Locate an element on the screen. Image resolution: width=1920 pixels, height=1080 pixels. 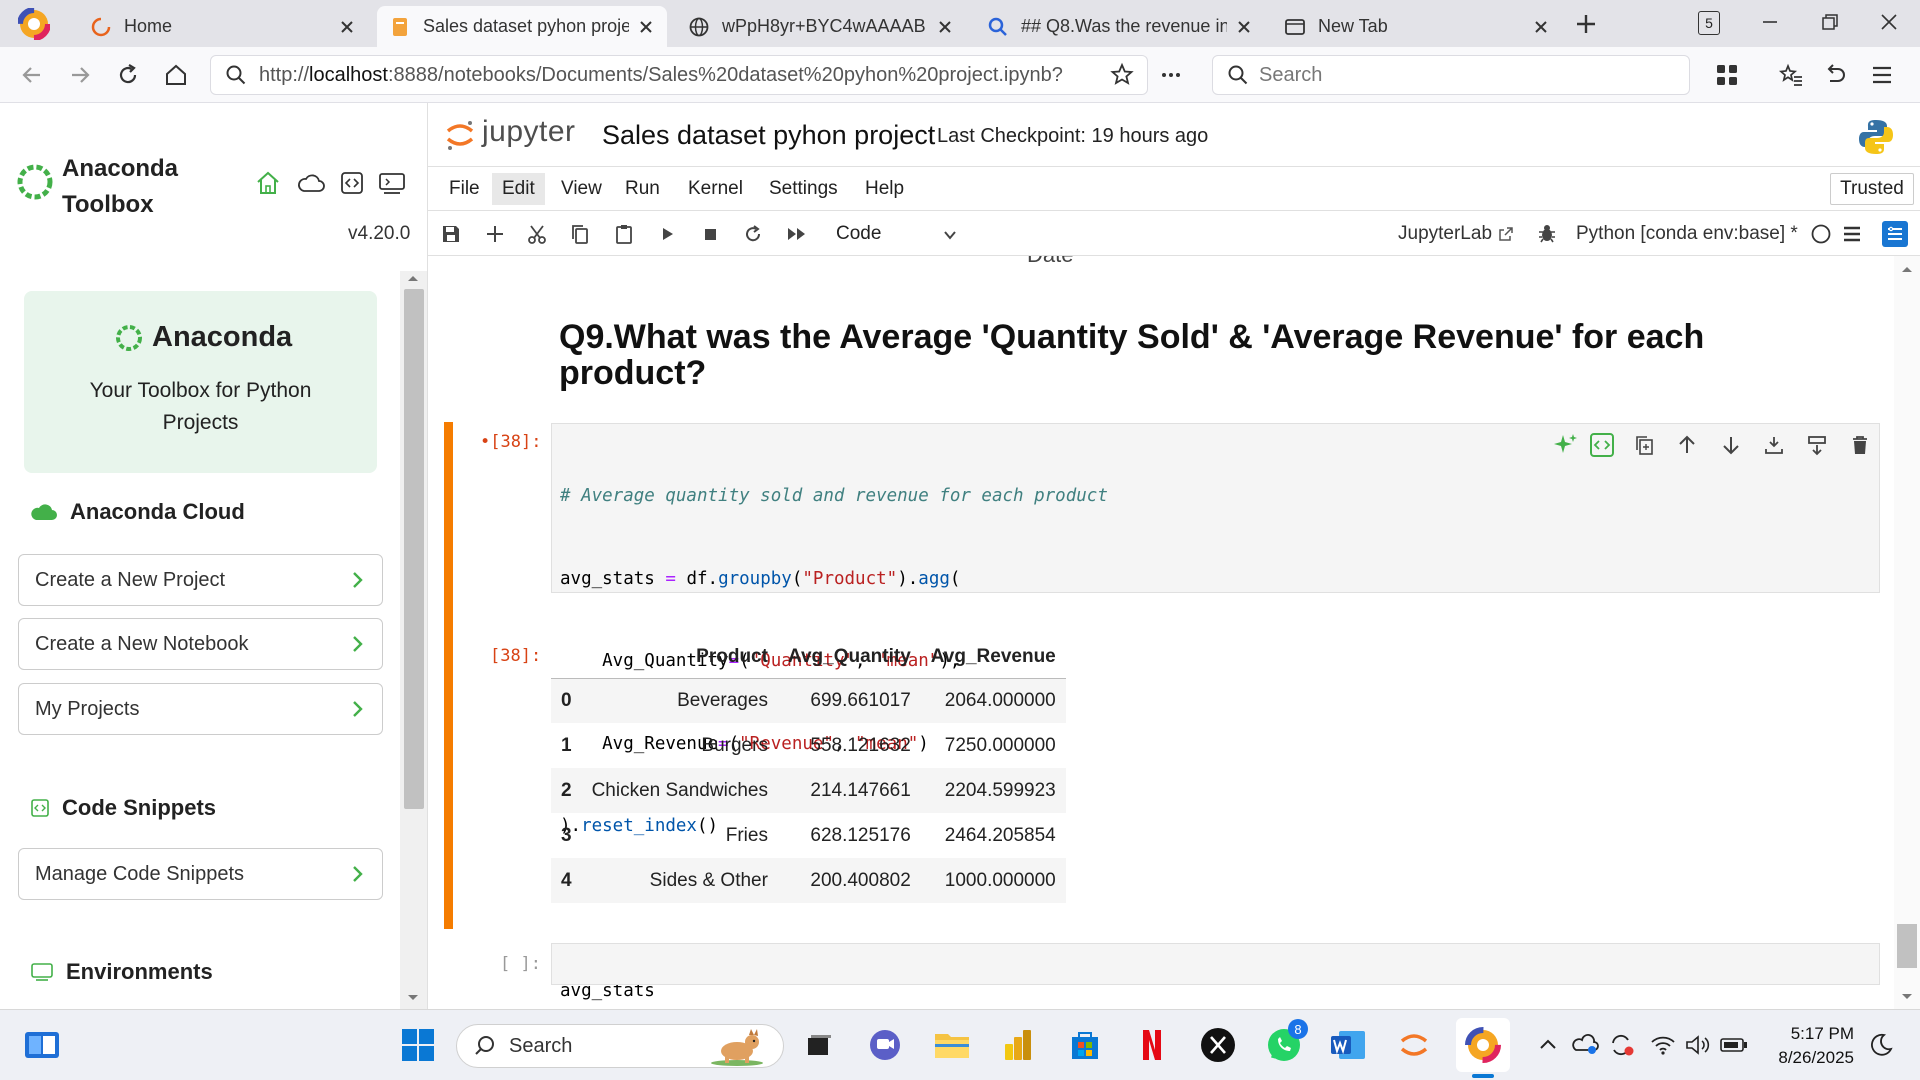
move-down-icon is located at coordinates (1731, 445).